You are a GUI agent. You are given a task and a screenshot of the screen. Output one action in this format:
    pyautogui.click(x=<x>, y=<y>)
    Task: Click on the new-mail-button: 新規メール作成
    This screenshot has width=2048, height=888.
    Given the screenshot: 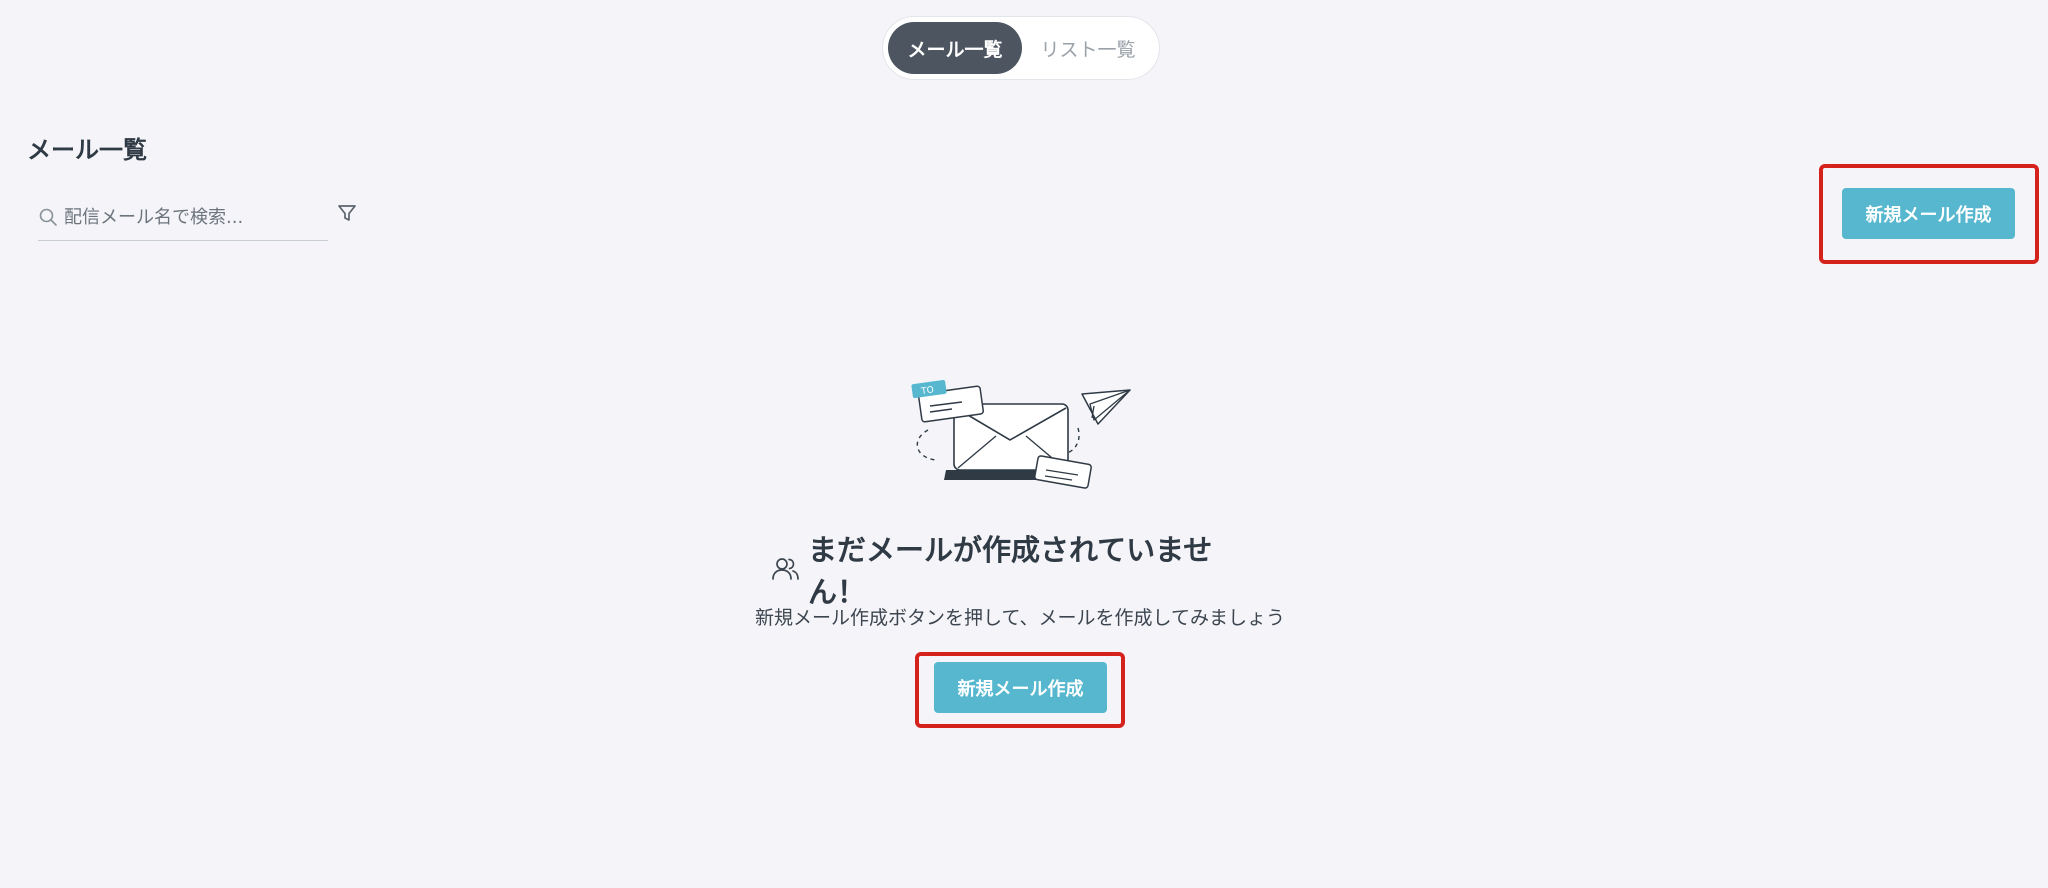 What is the action you would take?
    pyautogui.click(x=1928, y=213)
    